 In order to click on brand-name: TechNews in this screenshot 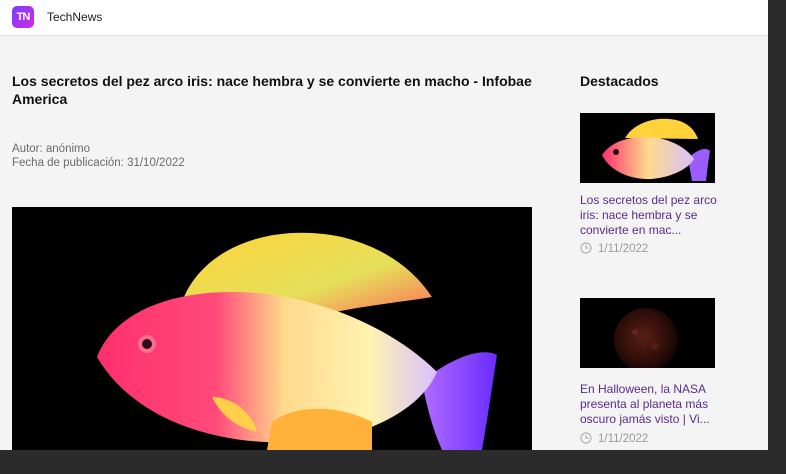, I will do `click(74, 17)`.